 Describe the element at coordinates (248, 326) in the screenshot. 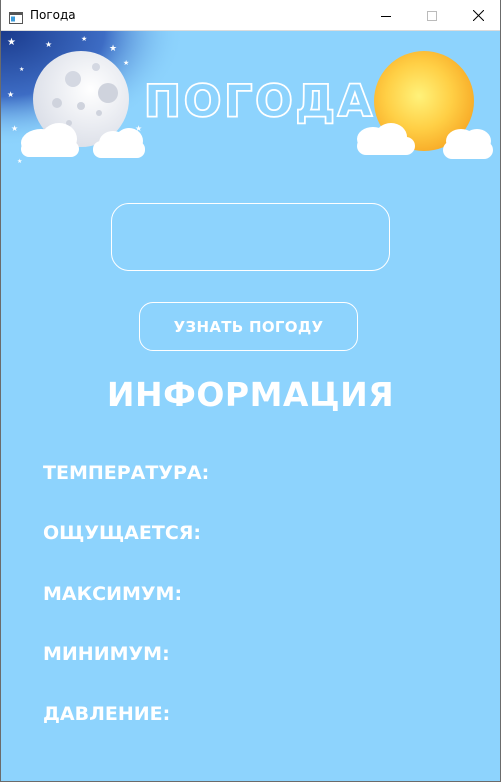

I see `get-weather-button: УЗНАТЬ ПОГОДУ` at that location.